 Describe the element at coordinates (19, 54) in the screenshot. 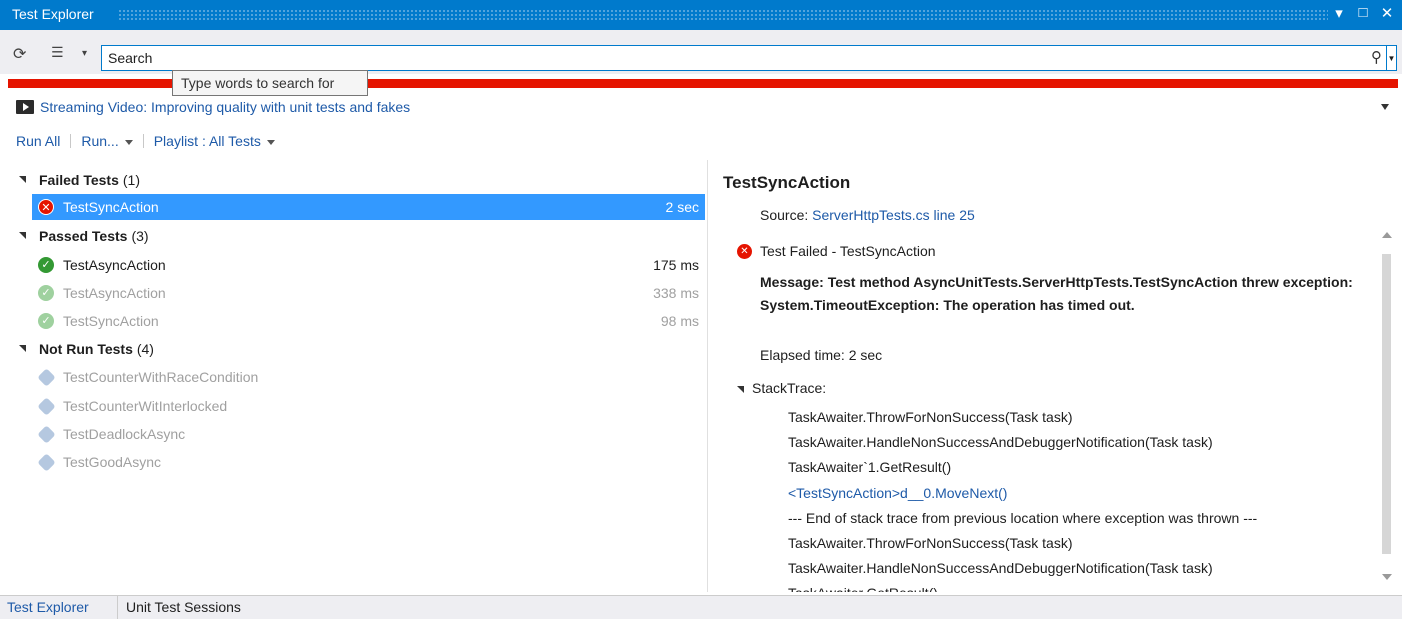

I see `run-refresh-icon: ⟳` at that location.